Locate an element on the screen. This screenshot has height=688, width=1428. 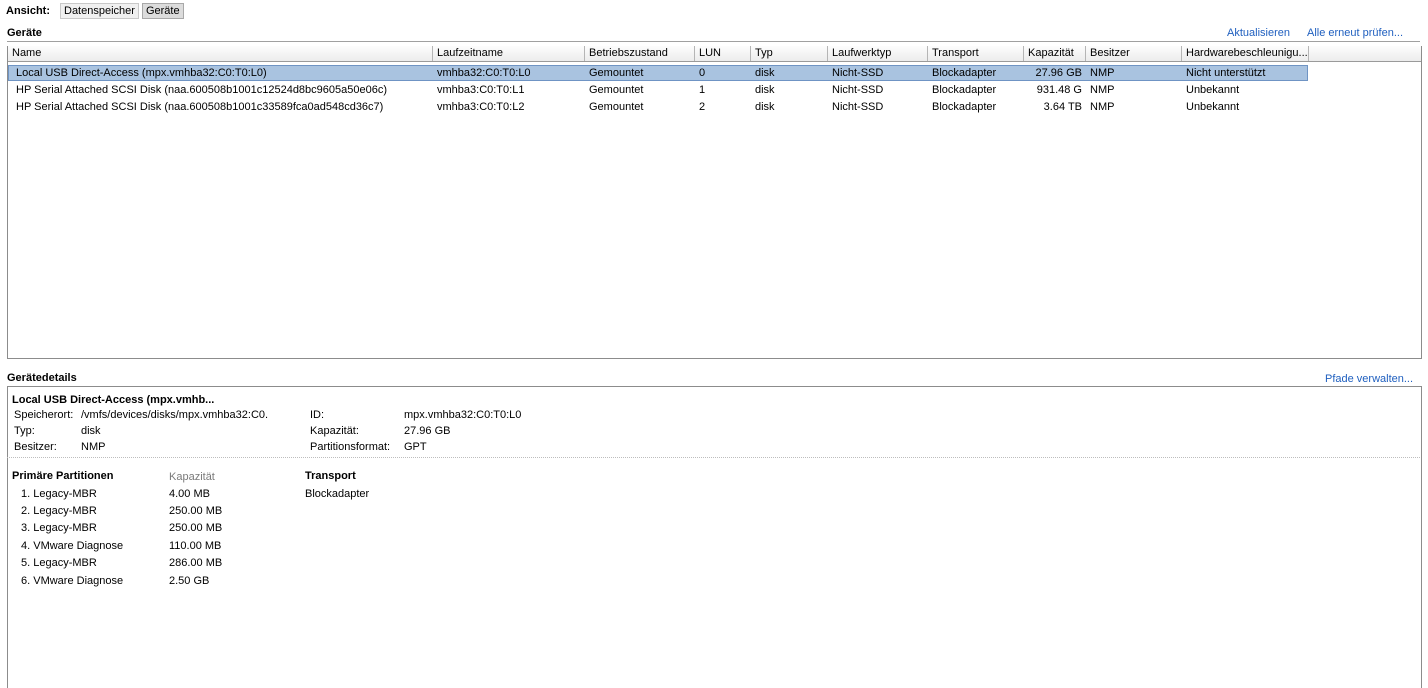
transport-value: Blockadapter is located at coordinates (337, 494).